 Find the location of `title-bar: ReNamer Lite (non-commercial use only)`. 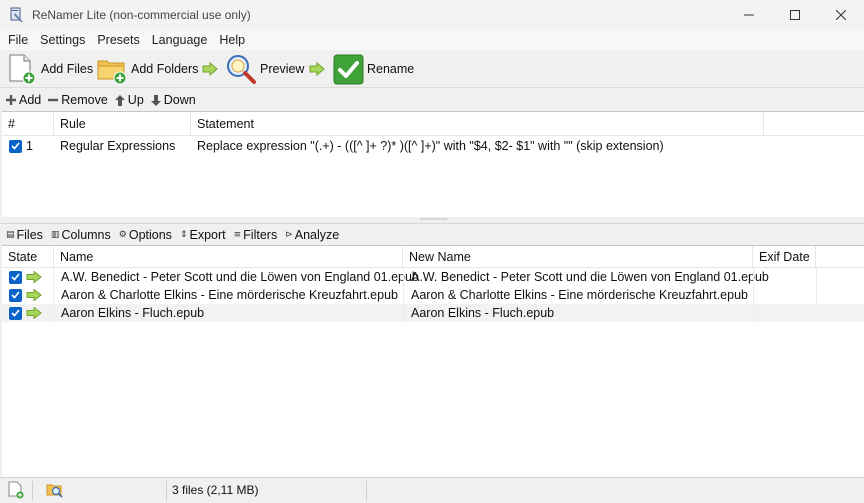

title-bar: ReNamer Lite (non-commercial use only) is located at coordinates (432, 15).